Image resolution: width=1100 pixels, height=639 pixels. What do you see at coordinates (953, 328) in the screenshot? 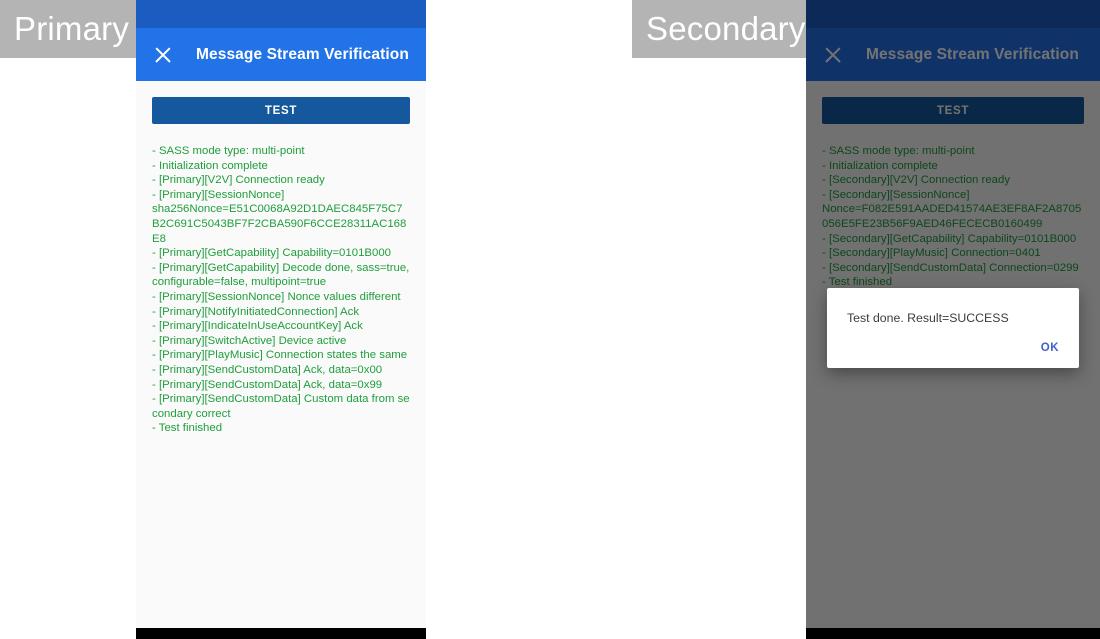
I see `result-dialog: Test done. Result=SUCCESS OK` at bounding box center [953, 328].